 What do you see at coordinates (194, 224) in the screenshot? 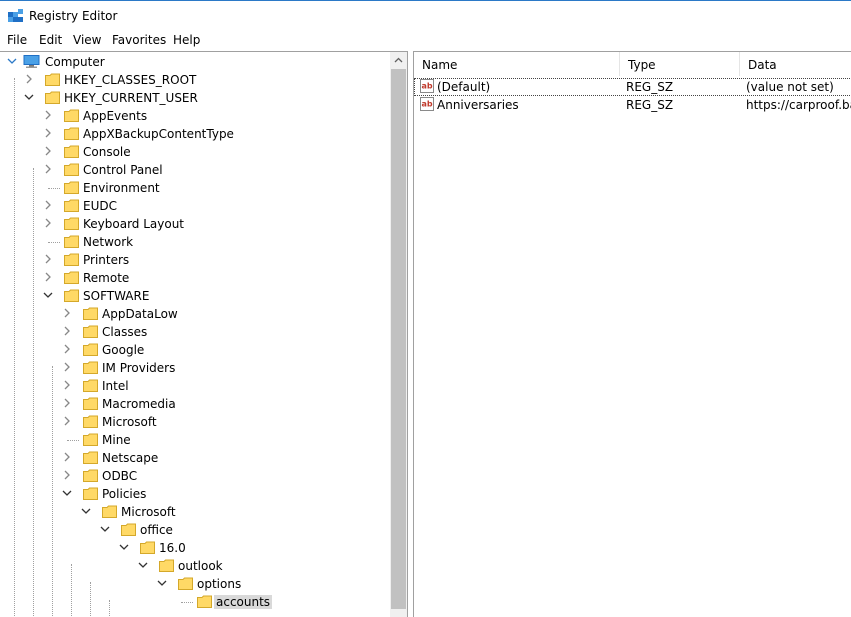
I see `tree-item-keyboard-layout: Keyboard Layout` at bounding box center [194, 224].